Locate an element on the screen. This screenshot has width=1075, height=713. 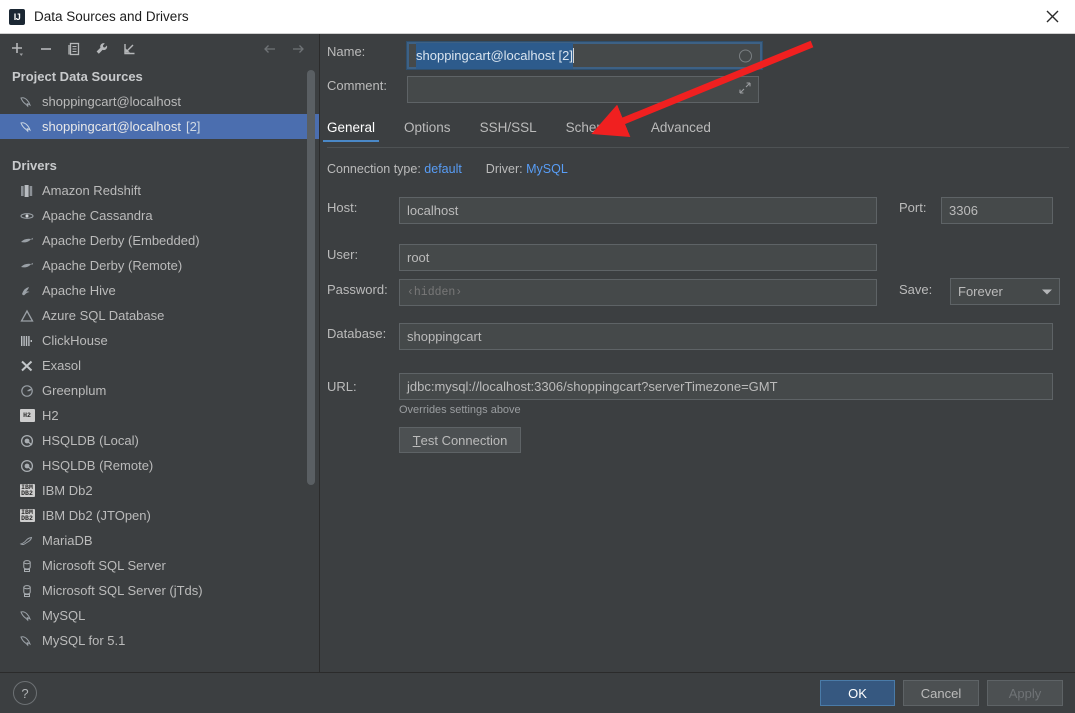
ibm-db2-icon: IBM DB2 is located at coordinates (27, 515).